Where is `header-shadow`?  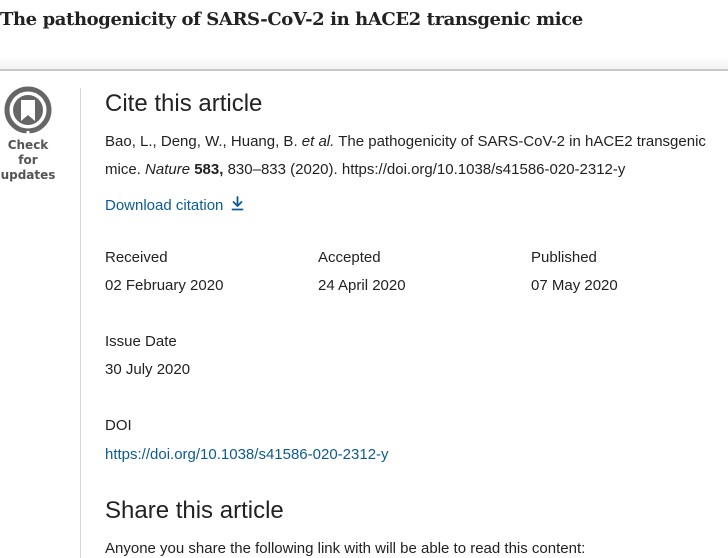 header-shadow is located at coordinates (364, 62).